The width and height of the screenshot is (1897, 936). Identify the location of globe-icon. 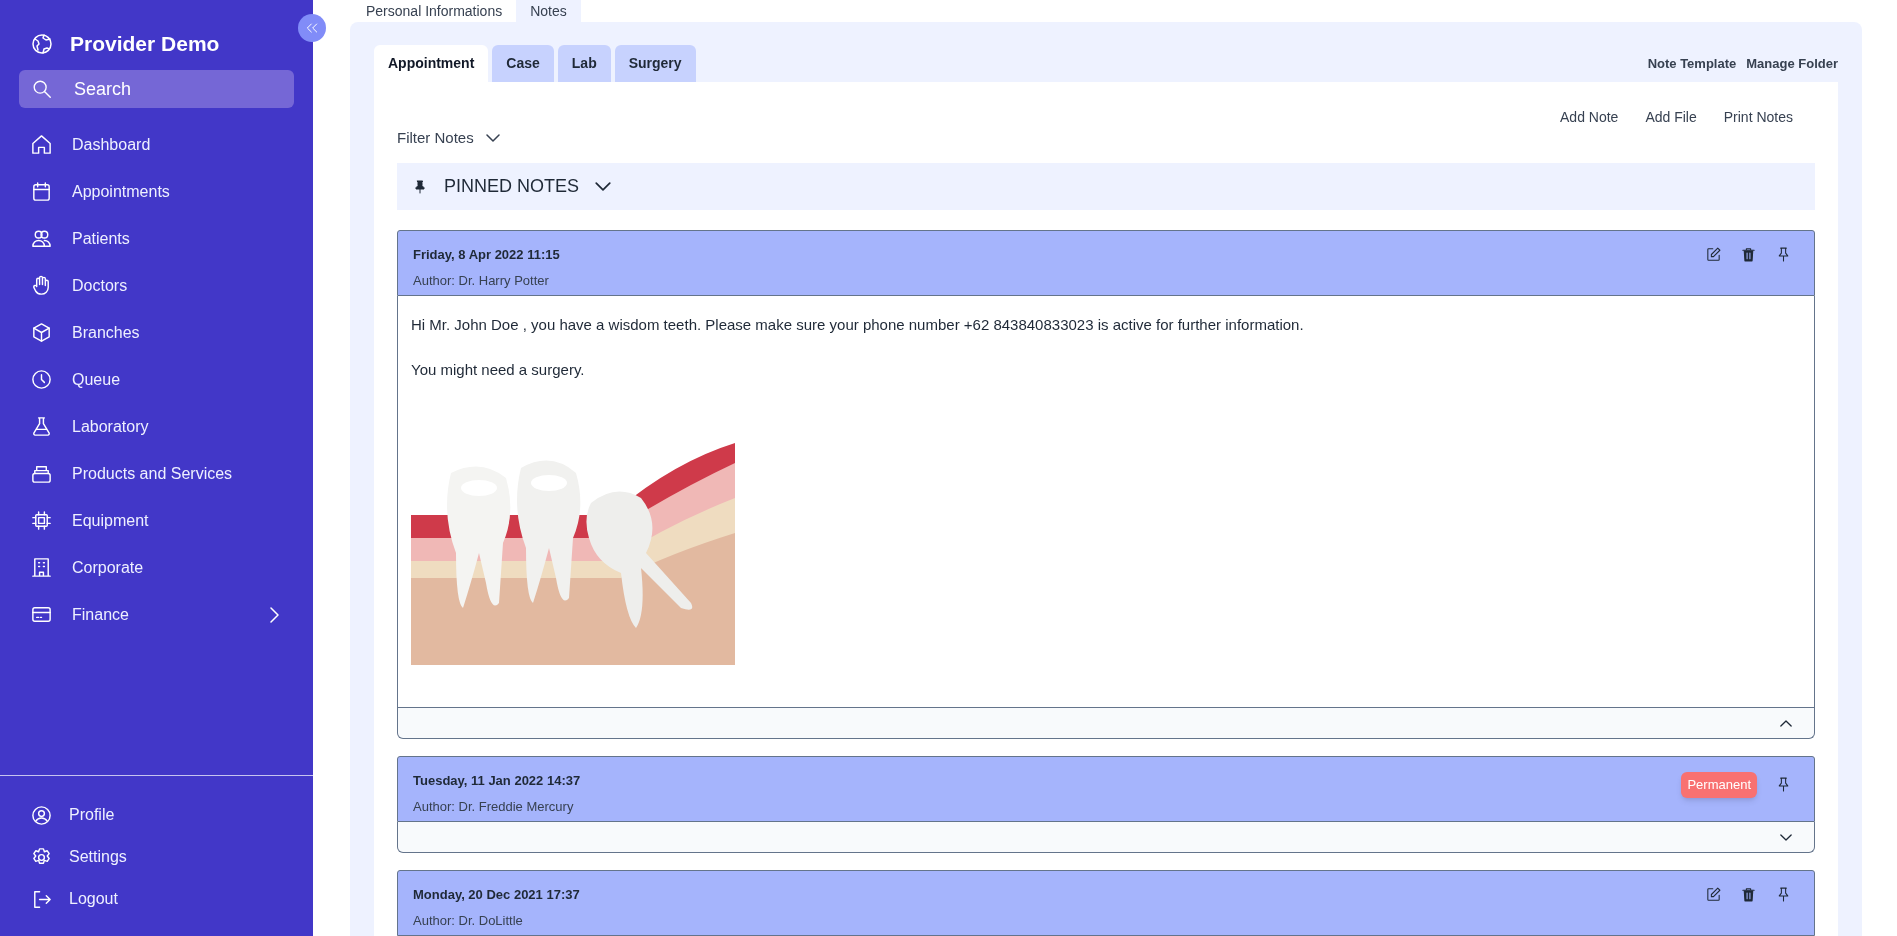
(42, 44).